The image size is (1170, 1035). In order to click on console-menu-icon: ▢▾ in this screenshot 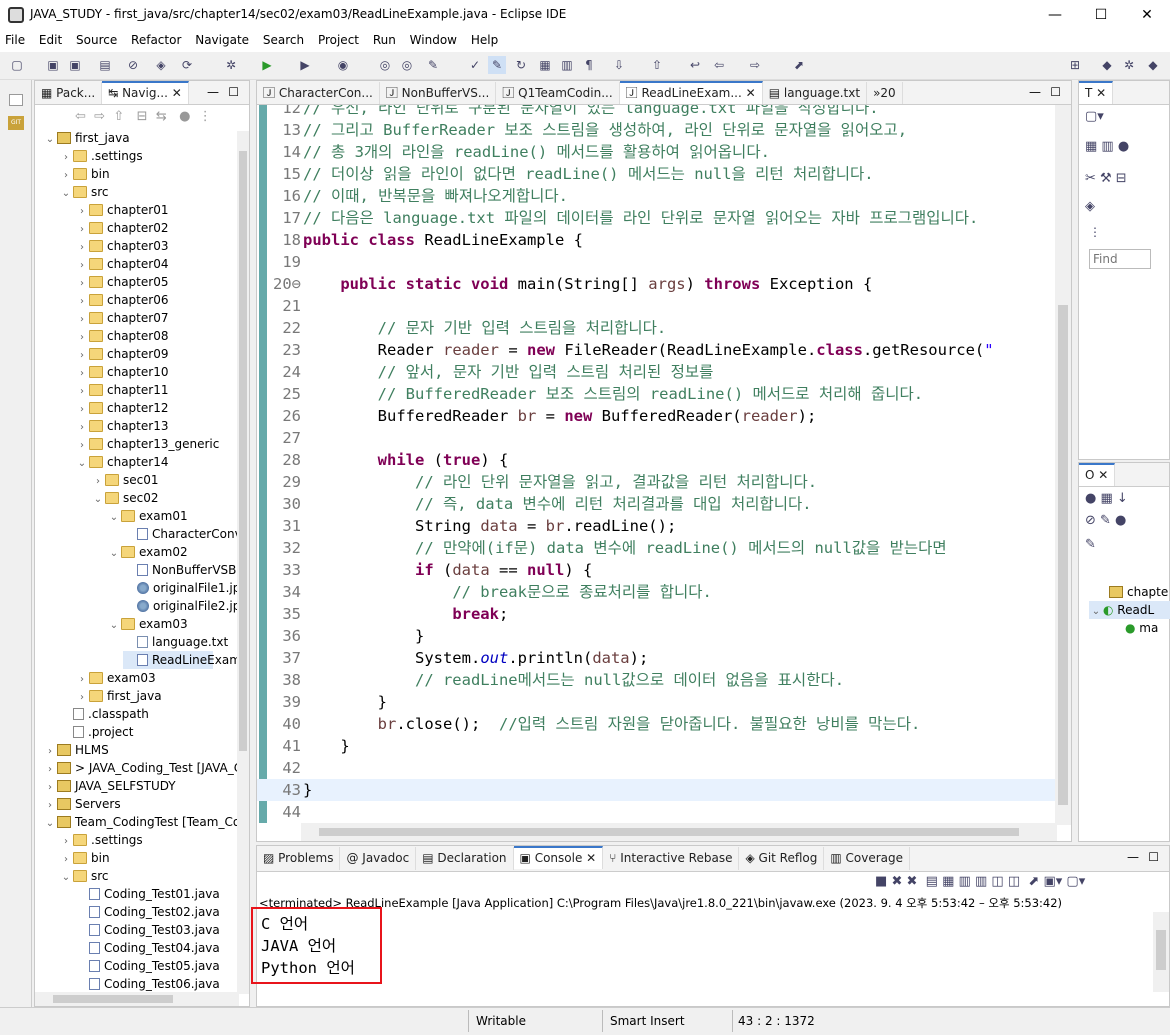, I will do `click(1075, 881)`.